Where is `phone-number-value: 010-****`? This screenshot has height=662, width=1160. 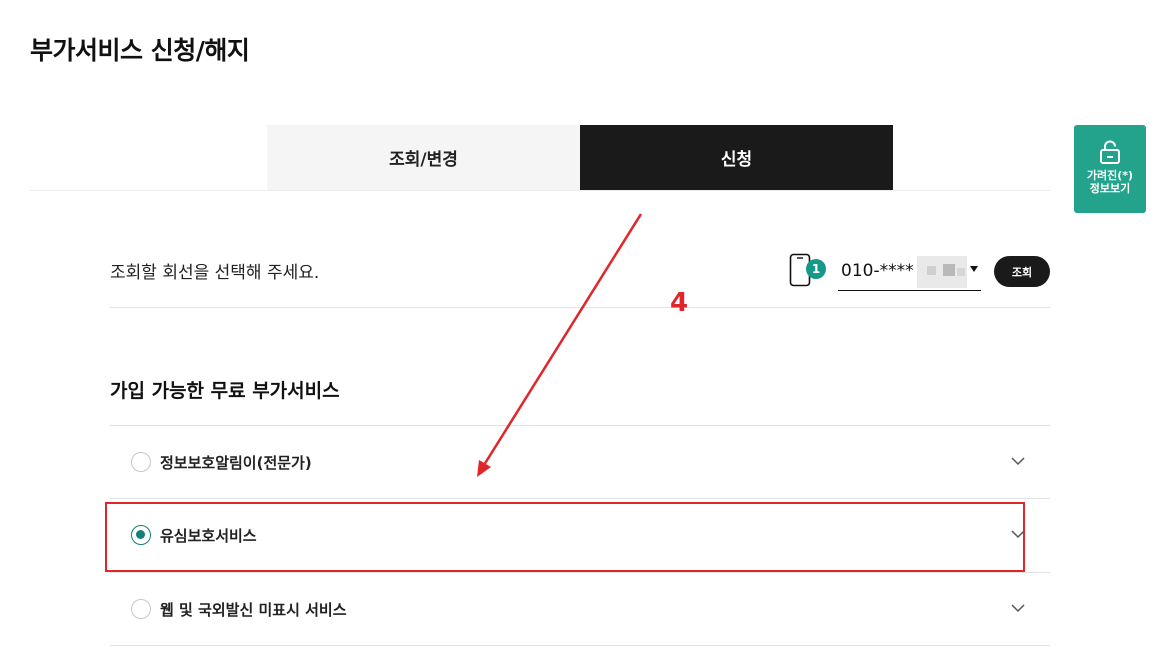
phone-number-value: 010-**** is located at coordinates (877, 271).